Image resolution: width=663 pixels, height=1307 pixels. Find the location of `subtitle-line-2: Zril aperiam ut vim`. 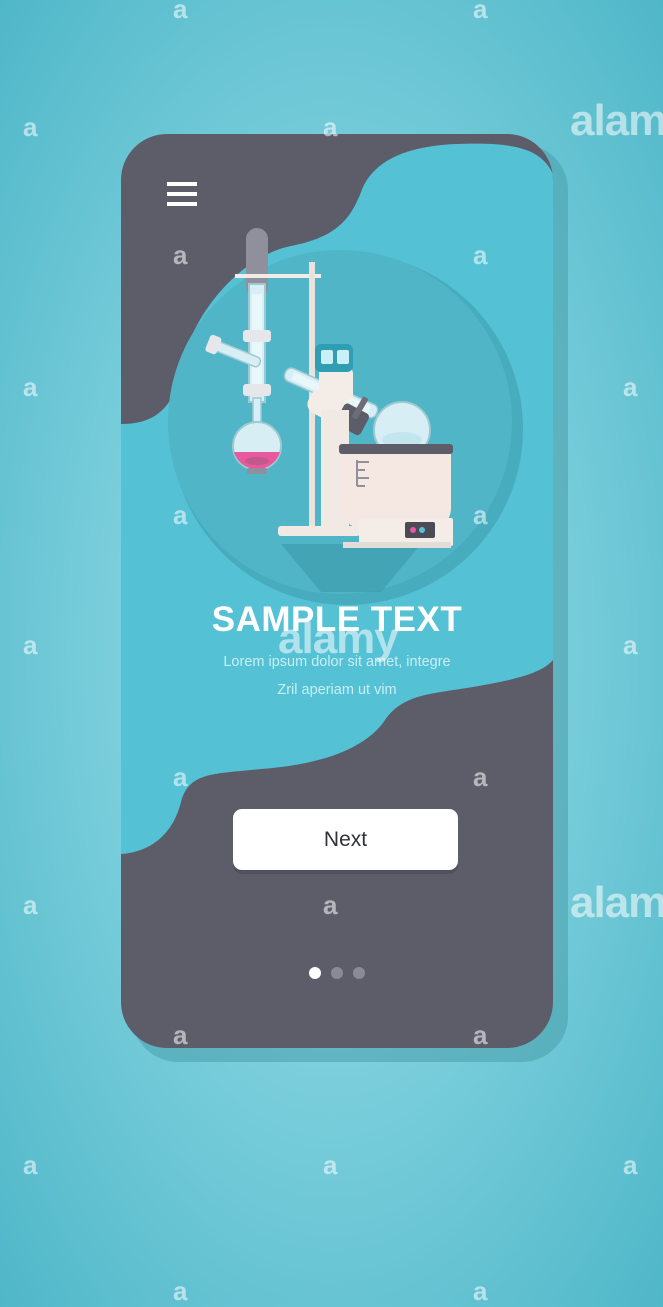

subtitle-line-2: Zril aperiam ut vim is located at coordinates (337, 690).